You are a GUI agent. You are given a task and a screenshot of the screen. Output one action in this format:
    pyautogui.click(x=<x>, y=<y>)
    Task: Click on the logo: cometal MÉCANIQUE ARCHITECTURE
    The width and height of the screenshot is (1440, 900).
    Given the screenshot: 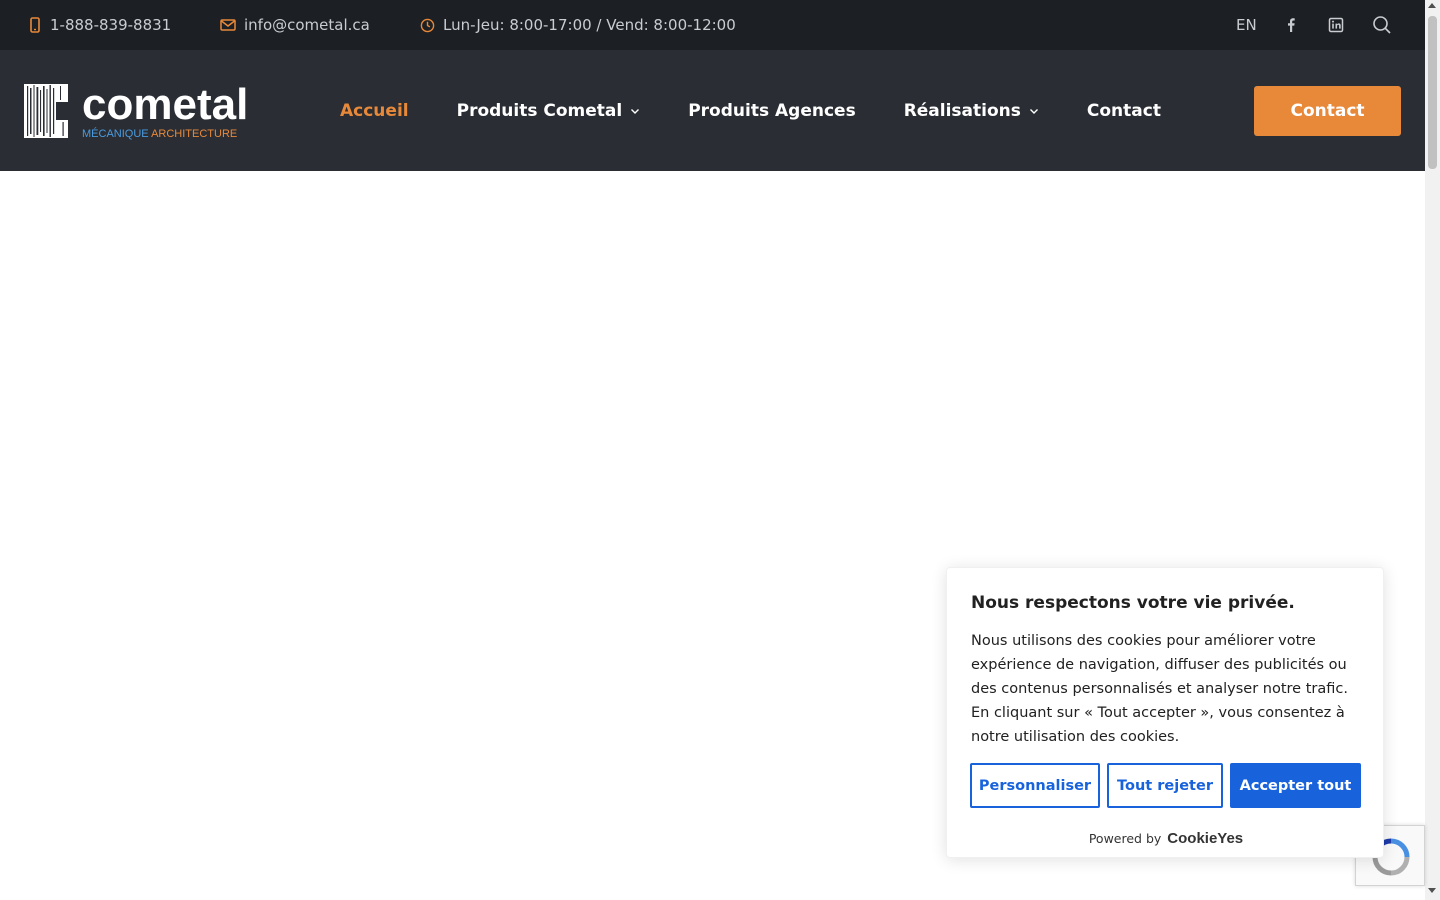 What is the action you would take?
    pyautogui.click(x=140, y=110)
    